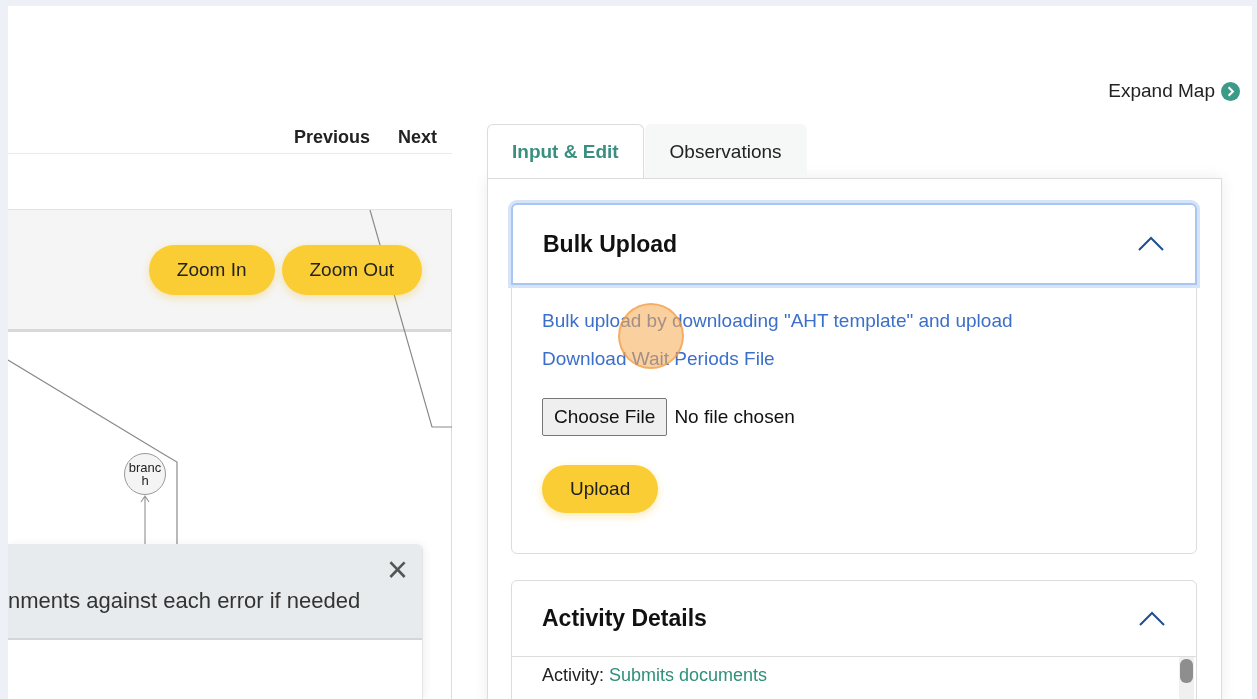  Describe the element at coordinates (397, 570) in the screenshot. I see `close-button: ×` at that location.